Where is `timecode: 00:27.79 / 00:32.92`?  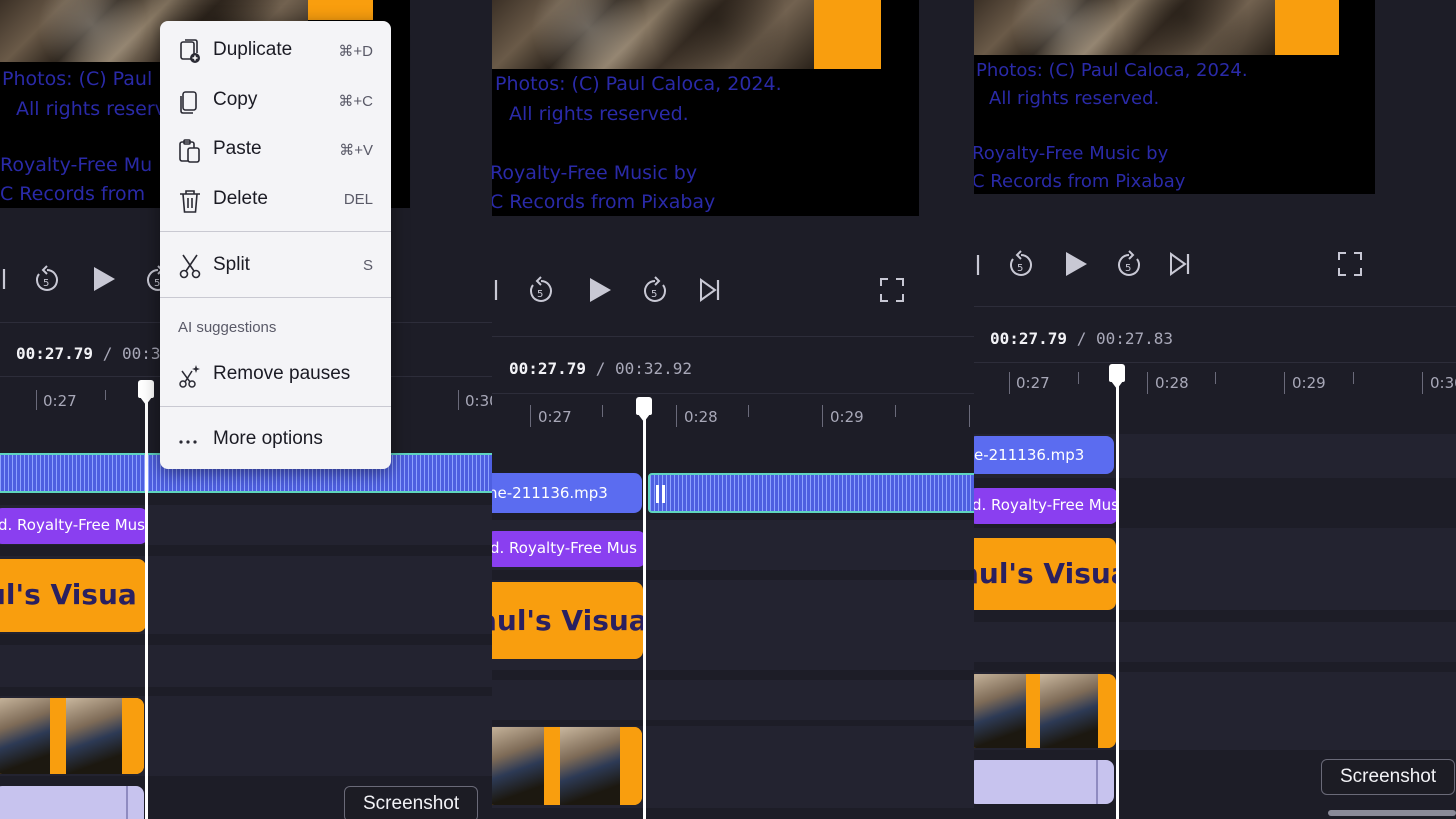 timecode: 00:27.79 / 00:32.92 is located at coordinates (600, 368).